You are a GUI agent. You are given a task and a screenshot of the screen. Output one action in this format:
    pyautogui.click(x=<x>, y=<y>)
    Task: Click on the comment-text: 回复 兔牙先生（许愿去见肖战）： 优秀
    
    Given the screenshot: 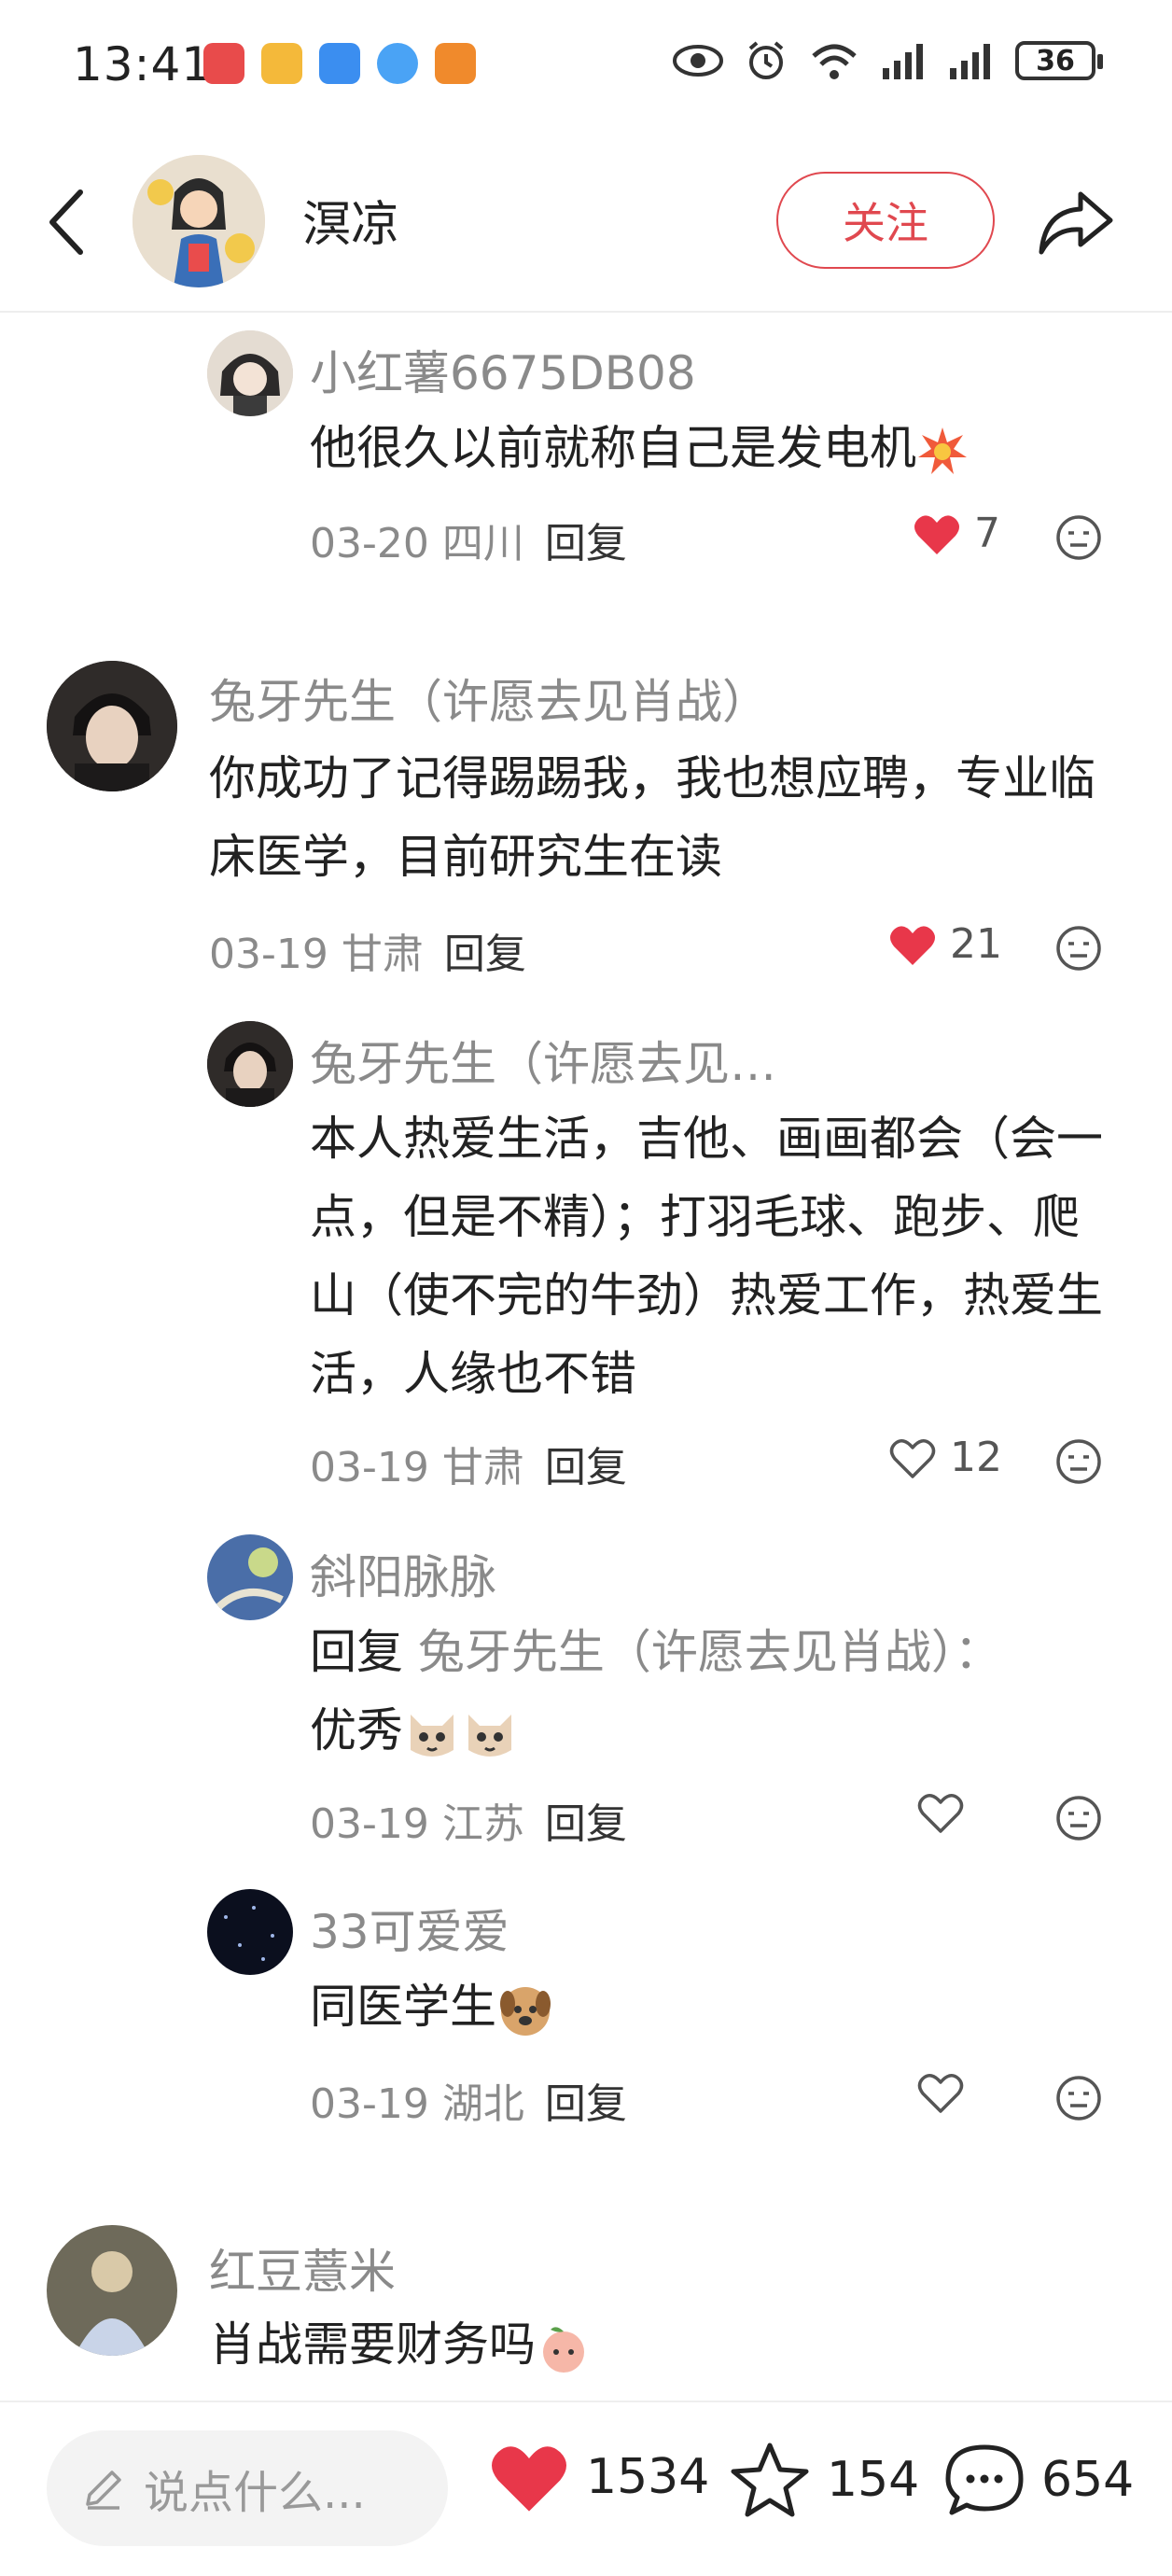 What is the action you would take?
    pyautogui.click(x=716, y=1691)
    